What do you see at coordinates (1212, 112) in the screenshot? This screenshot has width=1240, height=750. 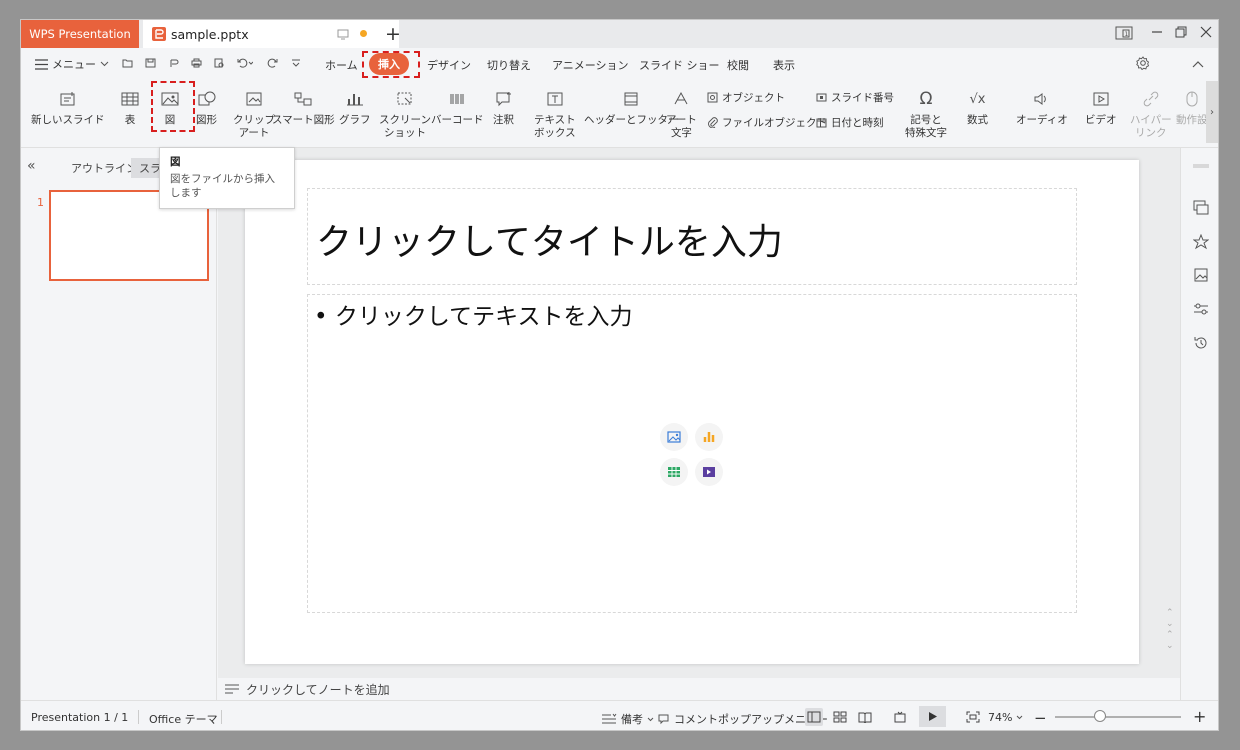 I see `ribbon-scroll-right-button: ›` at bounding box center [1212, 112].